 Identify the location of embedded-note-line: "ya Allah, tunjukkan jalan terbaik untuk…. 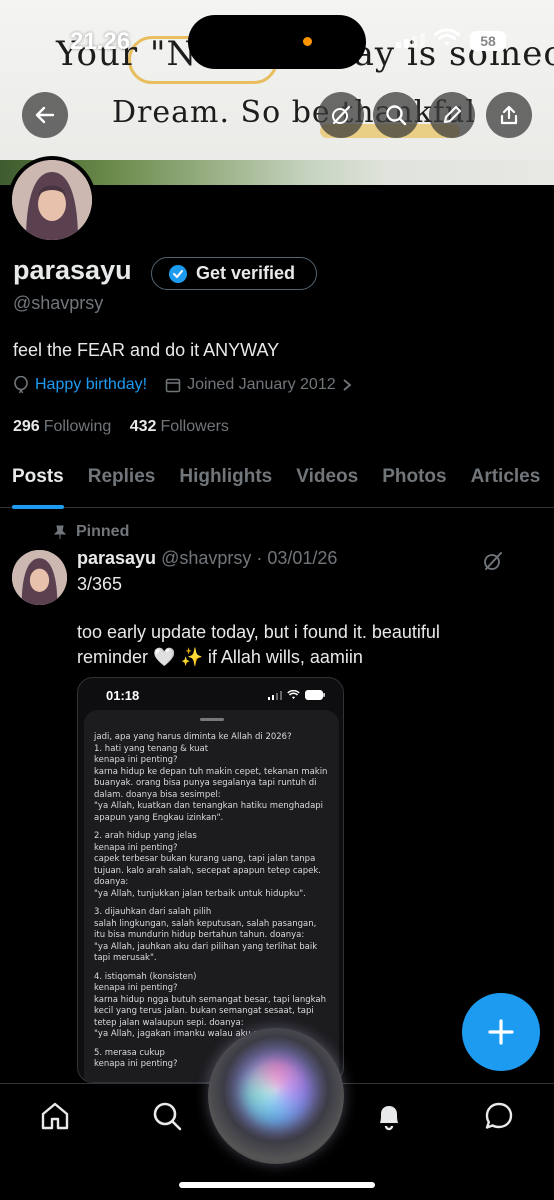
(200, 893).